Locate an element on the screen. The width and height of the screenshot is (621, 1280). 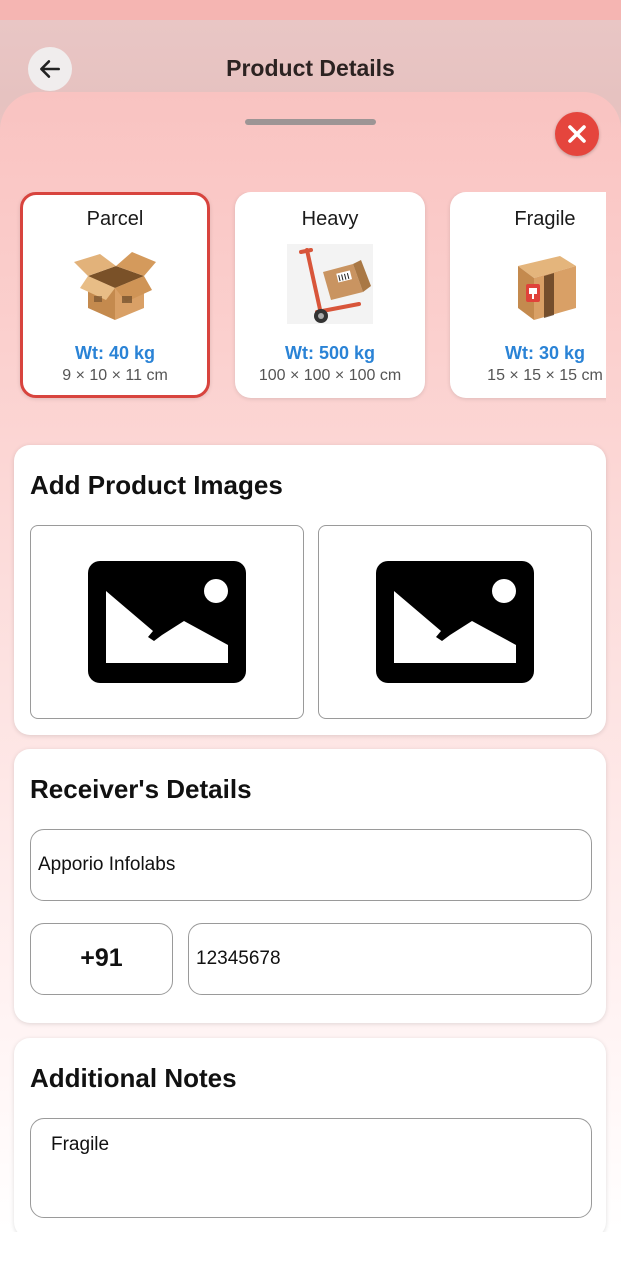
package-name: Fragile is located at coordinates (545, 219).